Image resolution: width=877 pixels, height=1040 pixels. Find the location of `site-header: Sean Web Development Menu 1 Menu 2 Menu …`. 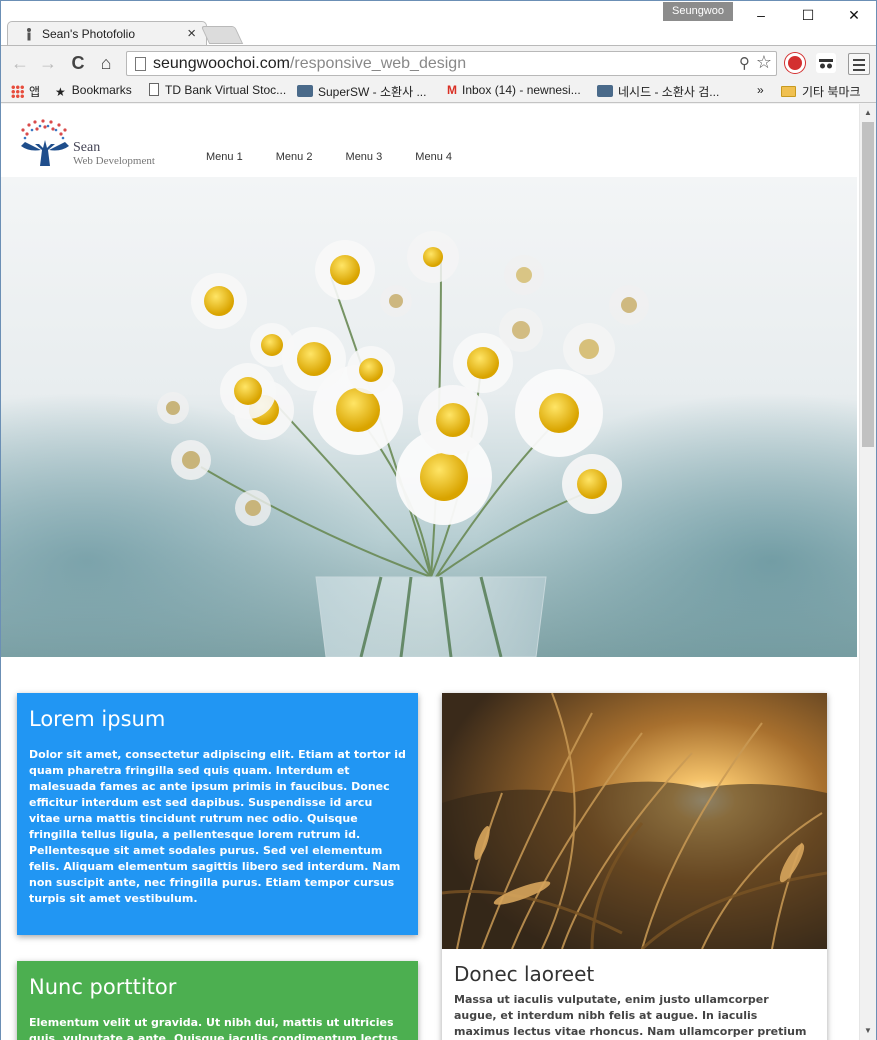

site-header: Sean Web Development Menu 1 Menu 2 Menu … is located at coordinates (430, 140).